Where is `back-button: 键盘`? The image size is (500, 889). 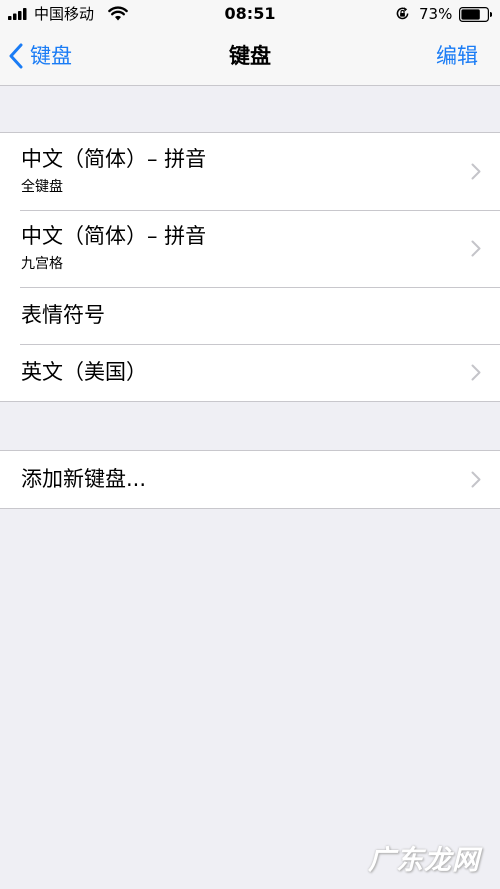 back-button: 键盘 is located at coordinates (40, 56).